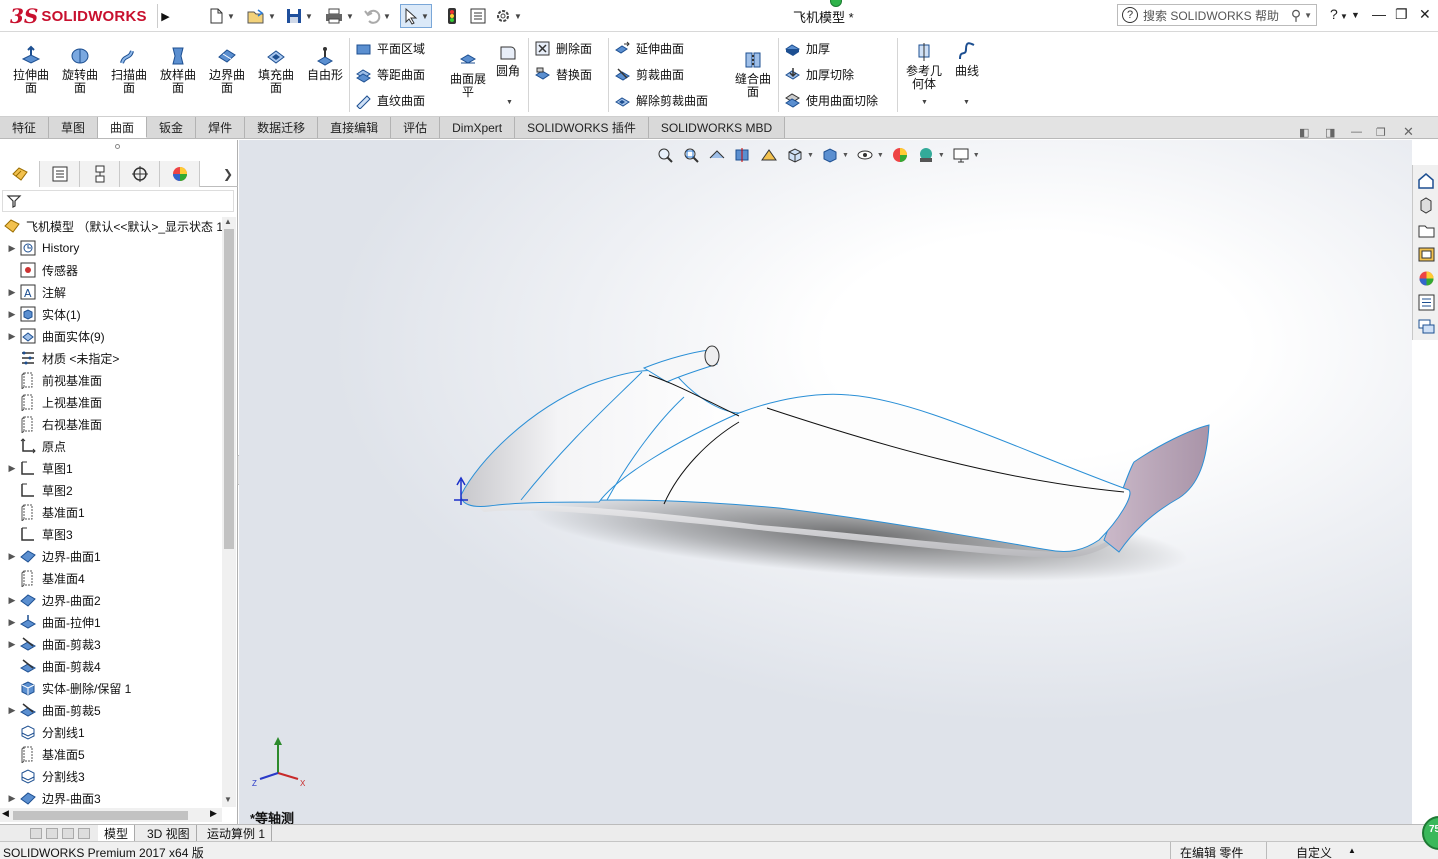 This screenshot has width=1438, height=859. Describe the element at coordinates (111, 490) in the screenshot. I see `tree-item: 草图2` at that location.